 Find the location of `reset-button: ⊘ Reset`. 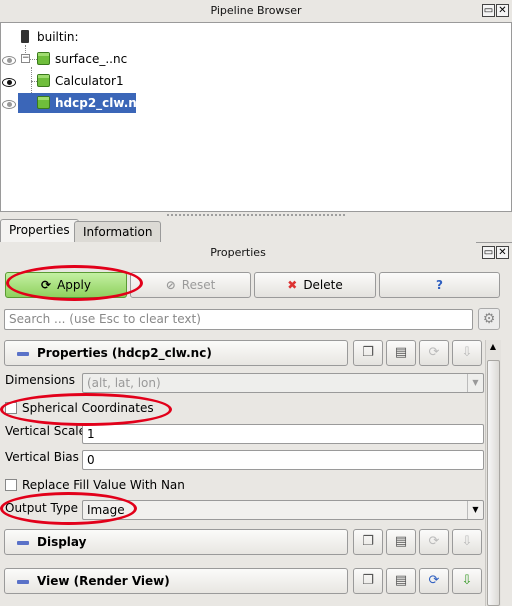

reset-button: ⊘ Reset is located at coordinates (190, 285).